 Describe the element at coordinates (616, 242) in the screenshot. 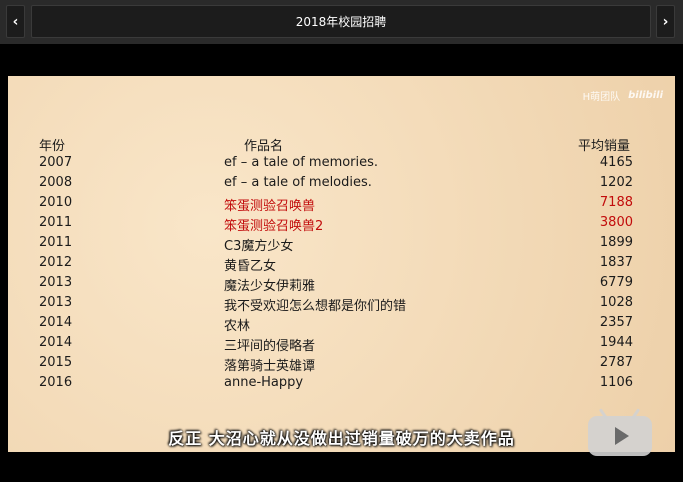

I see `cell-sales: 1899` at that location.